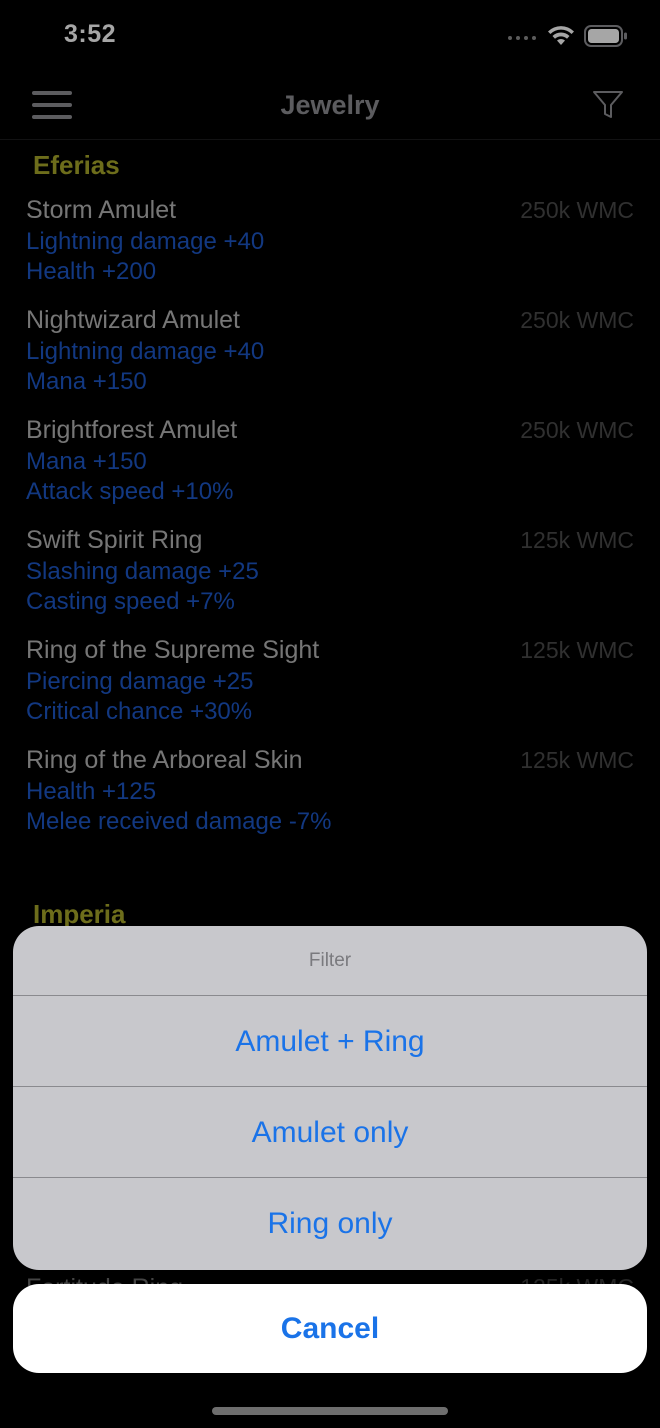 Image resolution: width=660 pixels, height=1428 pixels. Describe the element at coordinates (330, 1132) in the screenshot. I see `filter-amulet-only-button: Amulet only` at that location.